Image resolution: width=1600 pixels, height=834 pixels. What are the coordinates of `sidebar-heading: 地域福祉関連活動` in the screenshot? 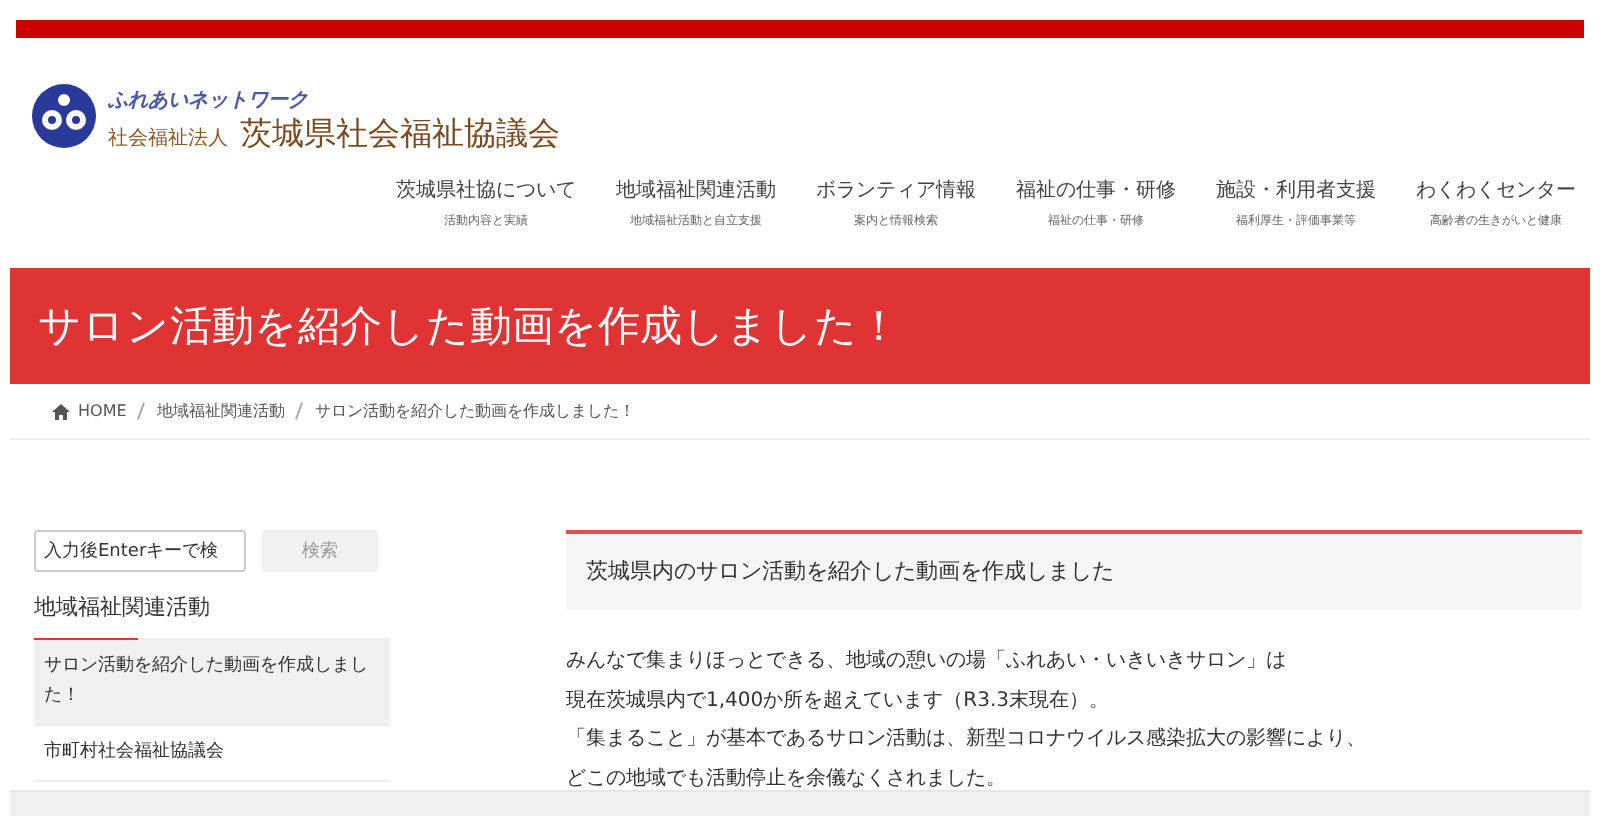 It's located at (123, 608).